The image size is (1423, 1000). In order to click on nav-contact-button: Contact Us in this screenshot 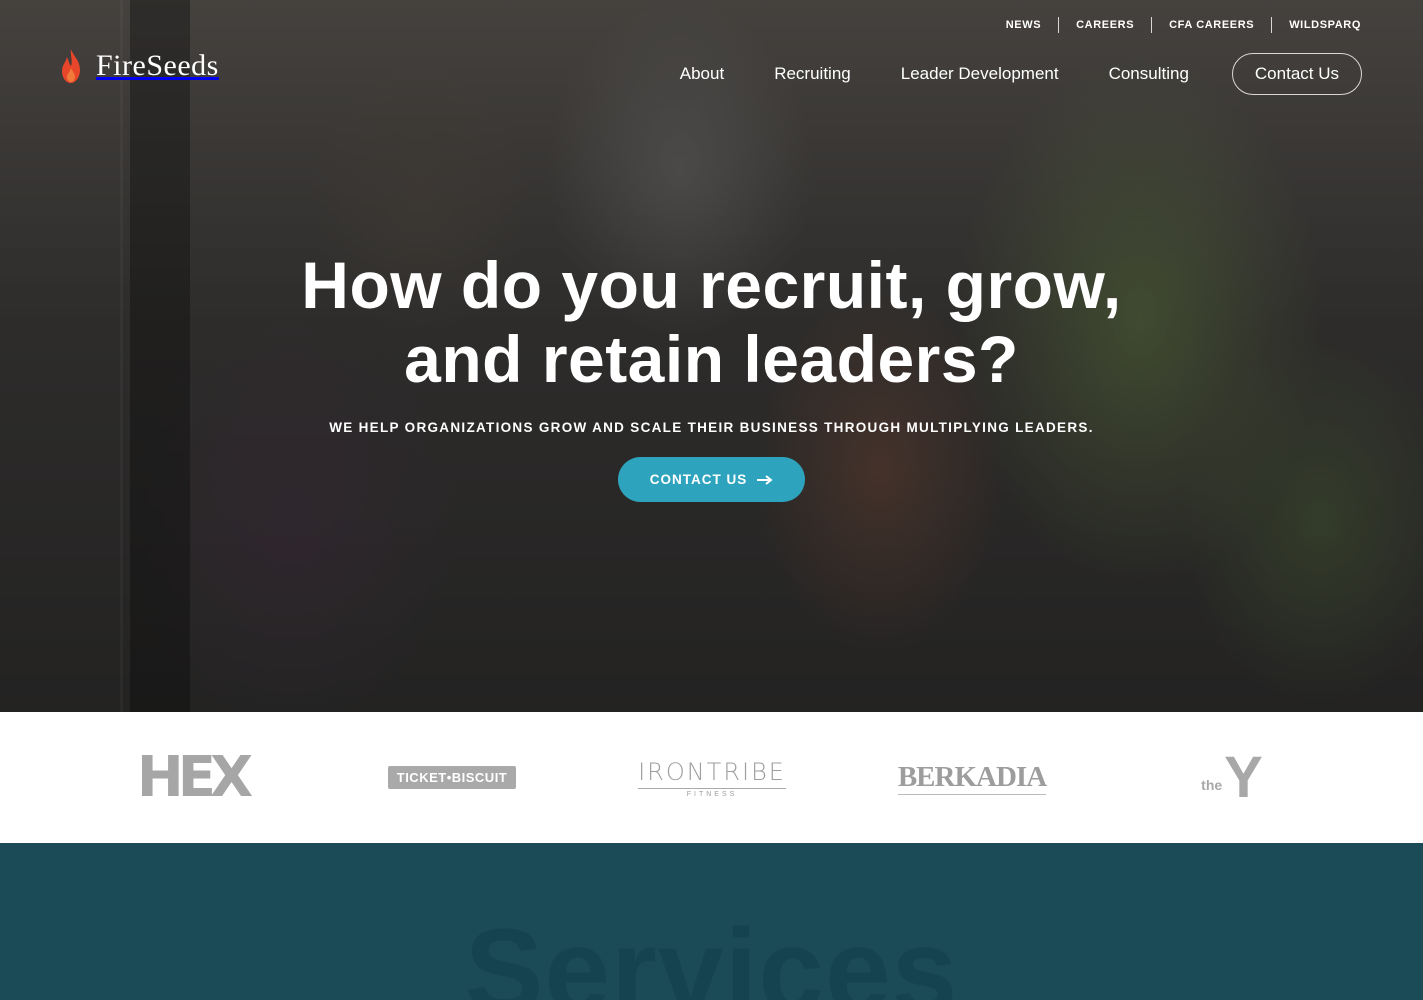, I will do `click(1296, 74)`.